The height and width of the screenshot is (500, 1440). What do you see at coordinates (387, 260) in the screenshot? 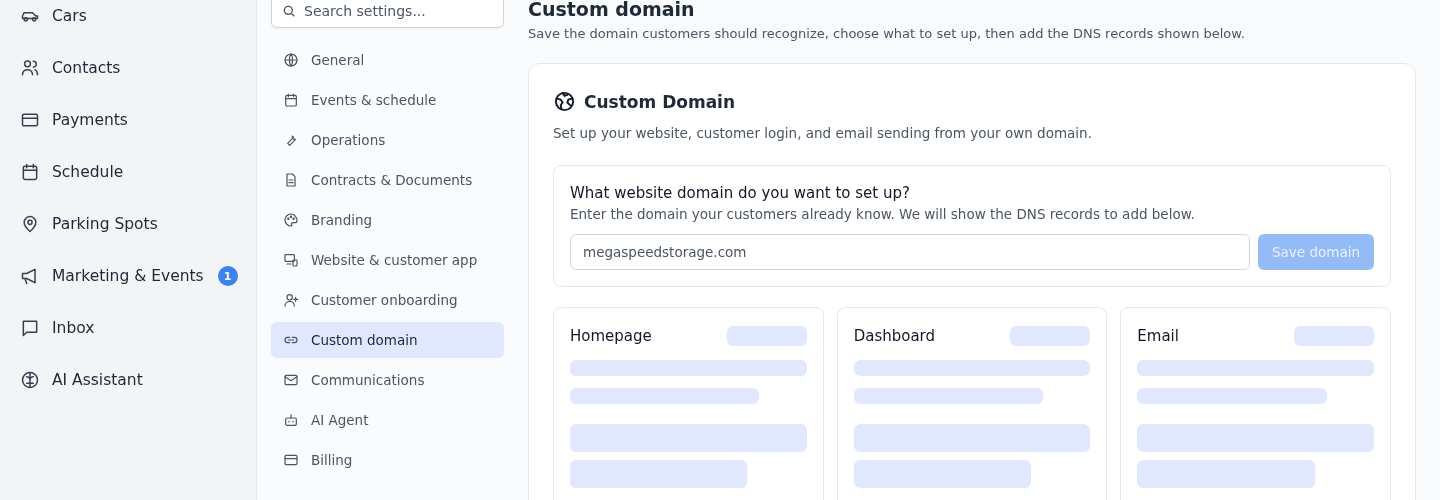
I see `settings-menu-item: Website & customer app` at bounding box center [387, 260].